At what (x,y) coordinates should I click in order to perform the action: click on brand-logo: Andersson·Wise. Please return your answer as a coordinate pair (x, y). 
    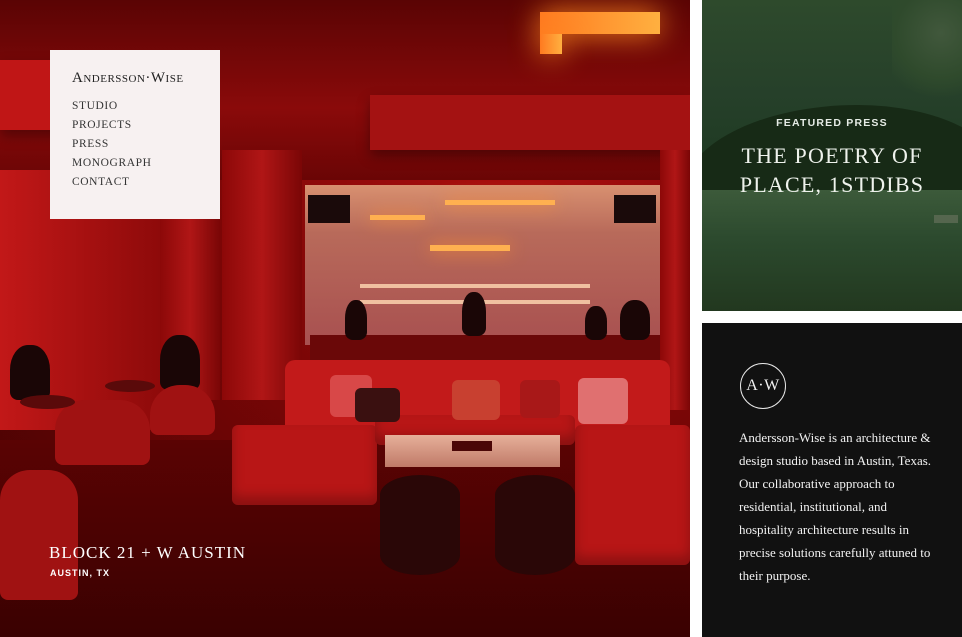
    Looking at the image, I should click on (128, 78).